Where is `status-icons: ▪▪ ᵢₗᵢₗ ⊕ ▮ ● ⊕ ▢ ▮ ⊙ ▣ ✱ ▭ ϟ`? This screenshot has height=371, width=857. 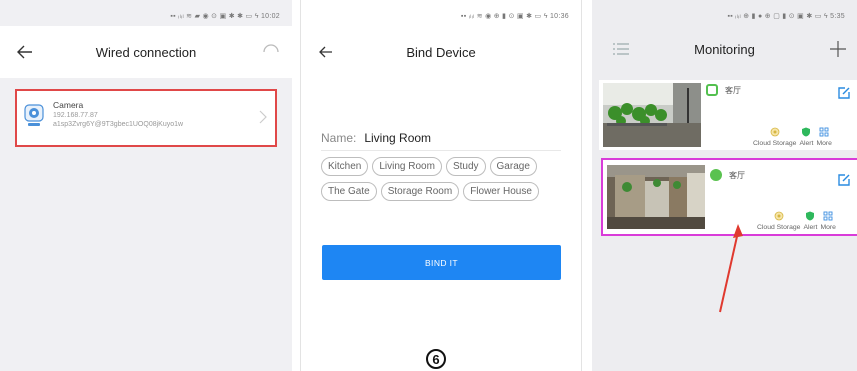
status-icons: ▪▪ ᵢₗᵢₗ ⊕ ▮ ● ⊕ ▢ ▮ ⊙ ▣ ✱ ▭ ϟ is located at coordinates (777, 16).